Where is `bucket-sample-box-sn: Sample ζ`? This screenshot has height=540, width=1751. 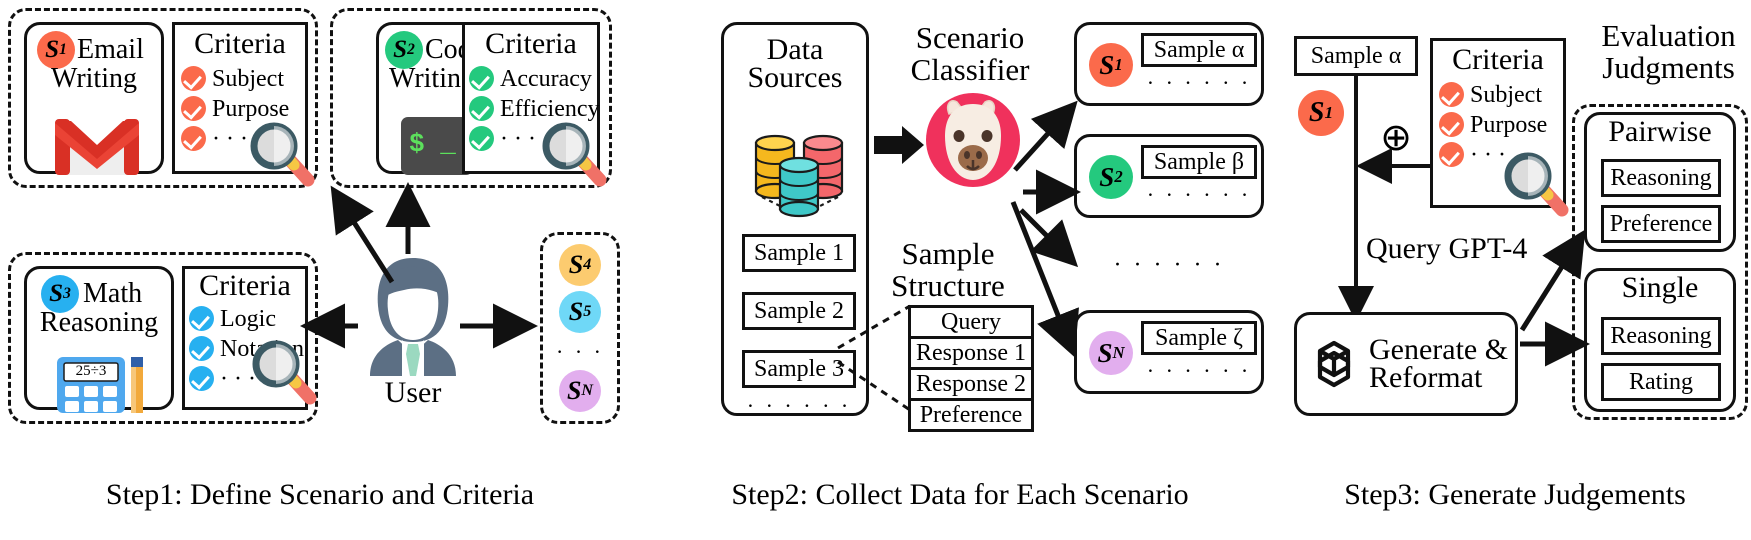
bucket-sample-box-sn: Sample ζ is located at coordinates (1199, 338).